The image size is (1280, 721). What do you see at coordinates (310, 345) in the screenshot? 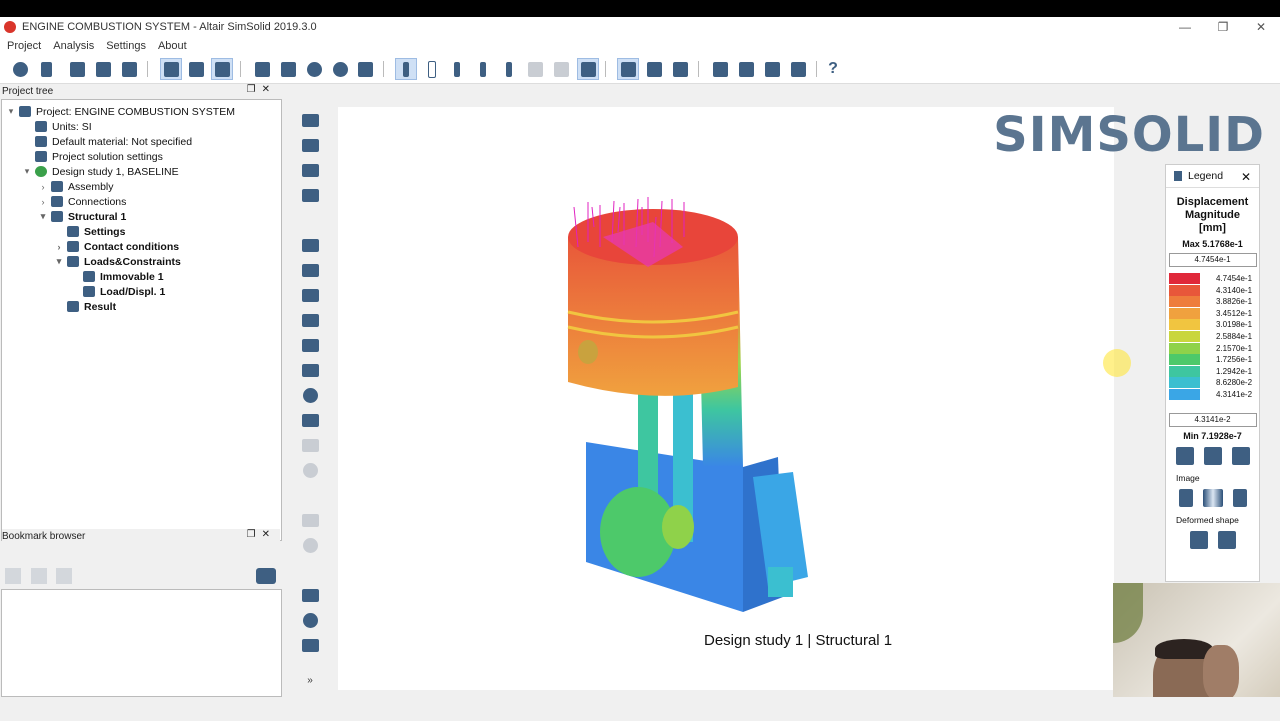
I see `displacement-icon` at bounding box center [310, 345].